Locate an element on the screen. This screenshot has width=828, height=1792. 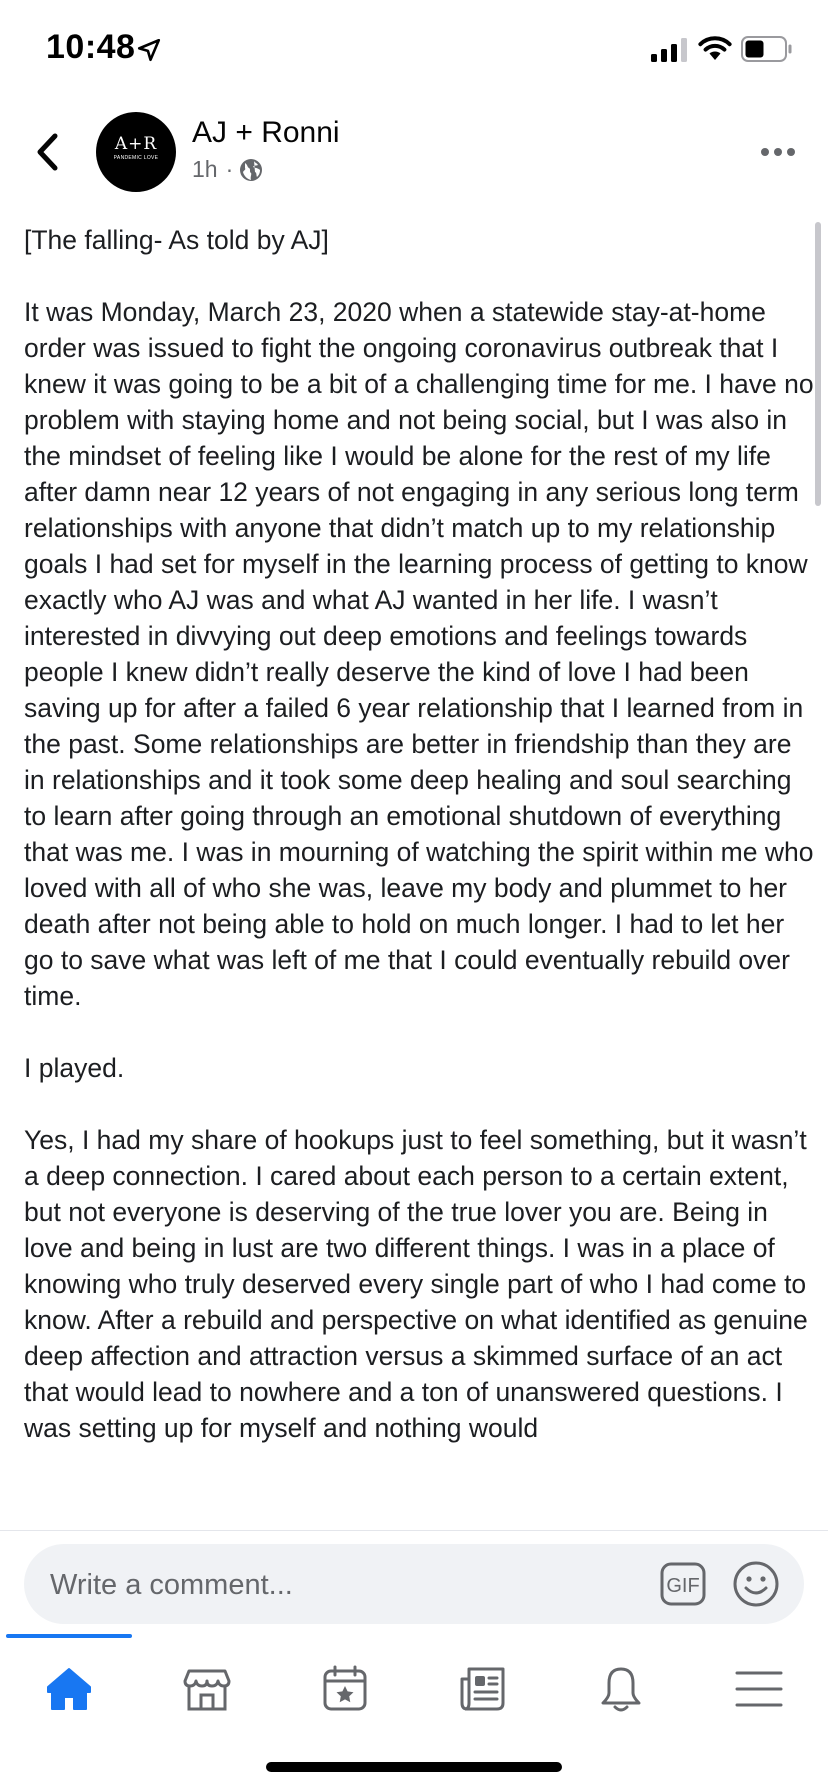
tab-notifications is located at coordinates (621, 1689).